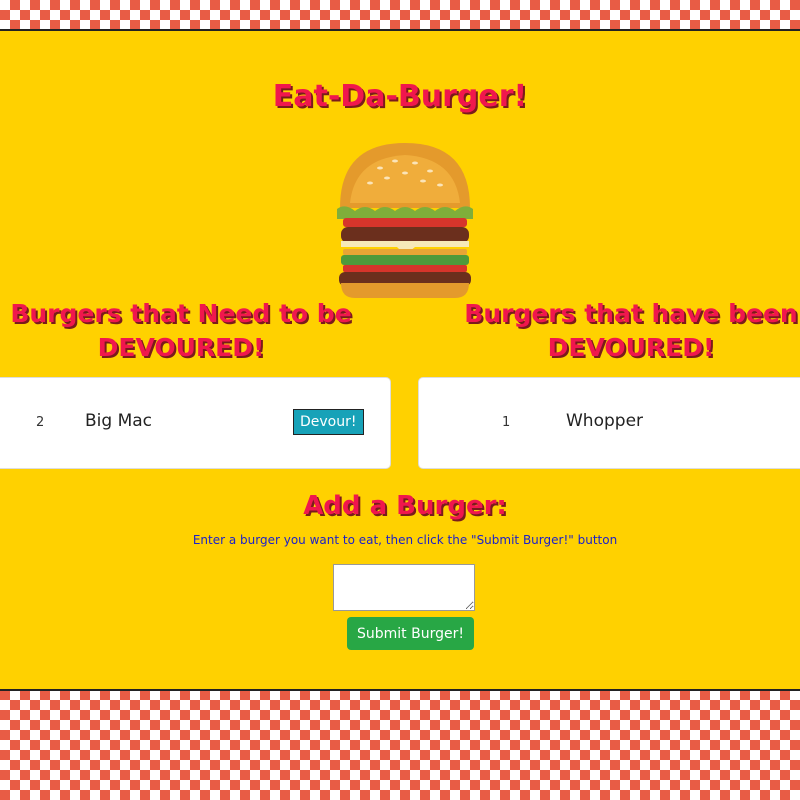 Image resolution: width=800 pixels, height=800 pixels. What do you see at coordinates (195, 423) in the screenshot?
I see `uneaten-list: 2 Big Mac Devour!` at bounding box center [195, 423].